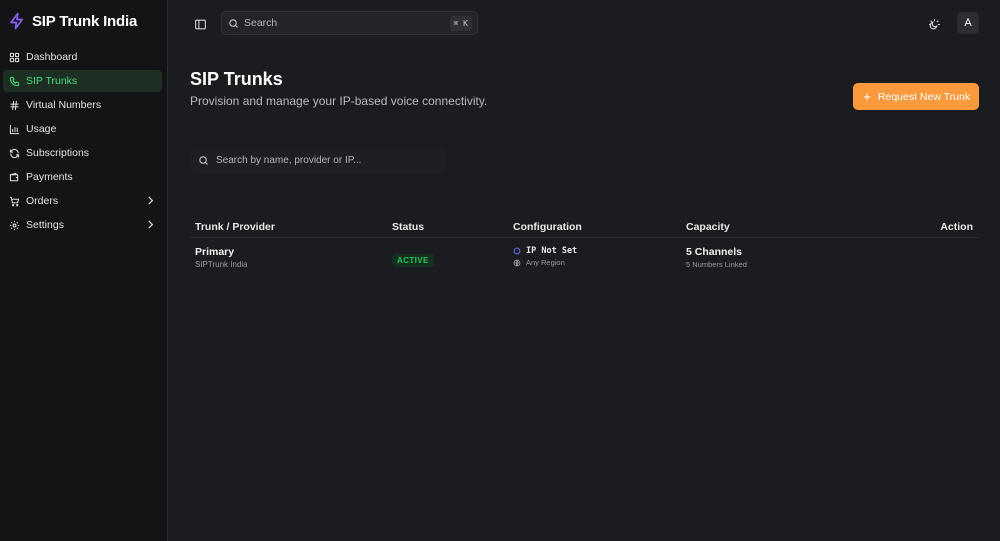 This screenshot has height=541, width=1000. What do you see at coordinates (460, 23) in the screenshot?
I see `search-shortcut: ⌘ K` at bounding box center [460, 23].